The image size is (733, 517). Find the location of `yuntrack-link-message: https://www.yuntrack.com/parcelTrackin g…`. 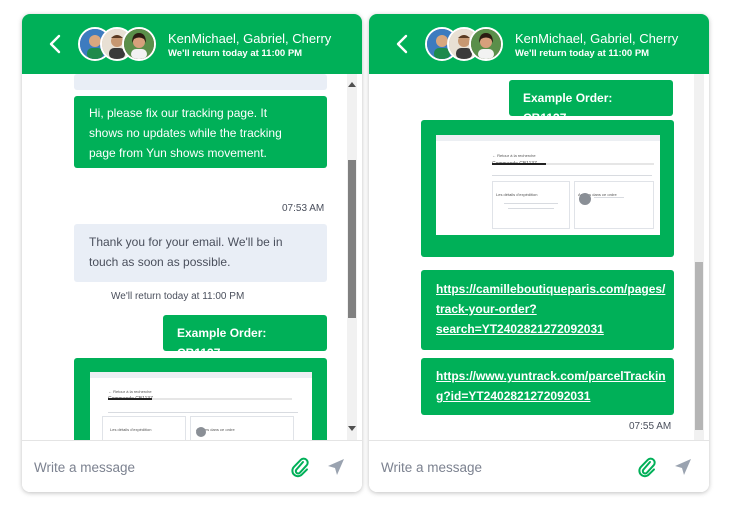

yuntrack-link-message: https://www.yuntrack.com/parcelTrackin g… is located at coordinates (547, 386).